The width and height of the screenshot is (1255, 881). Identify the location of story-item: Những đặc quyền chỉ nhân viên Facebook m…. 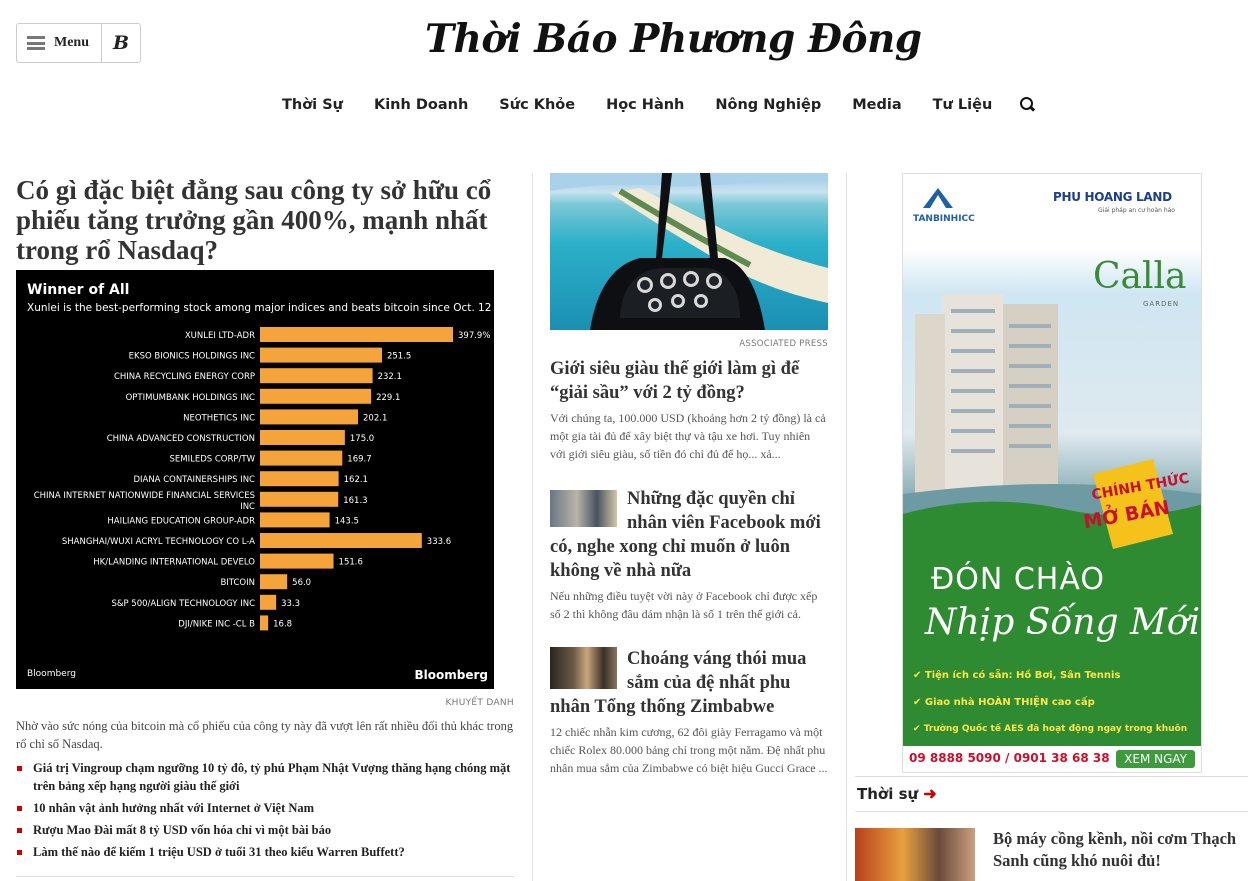
(689, 555).